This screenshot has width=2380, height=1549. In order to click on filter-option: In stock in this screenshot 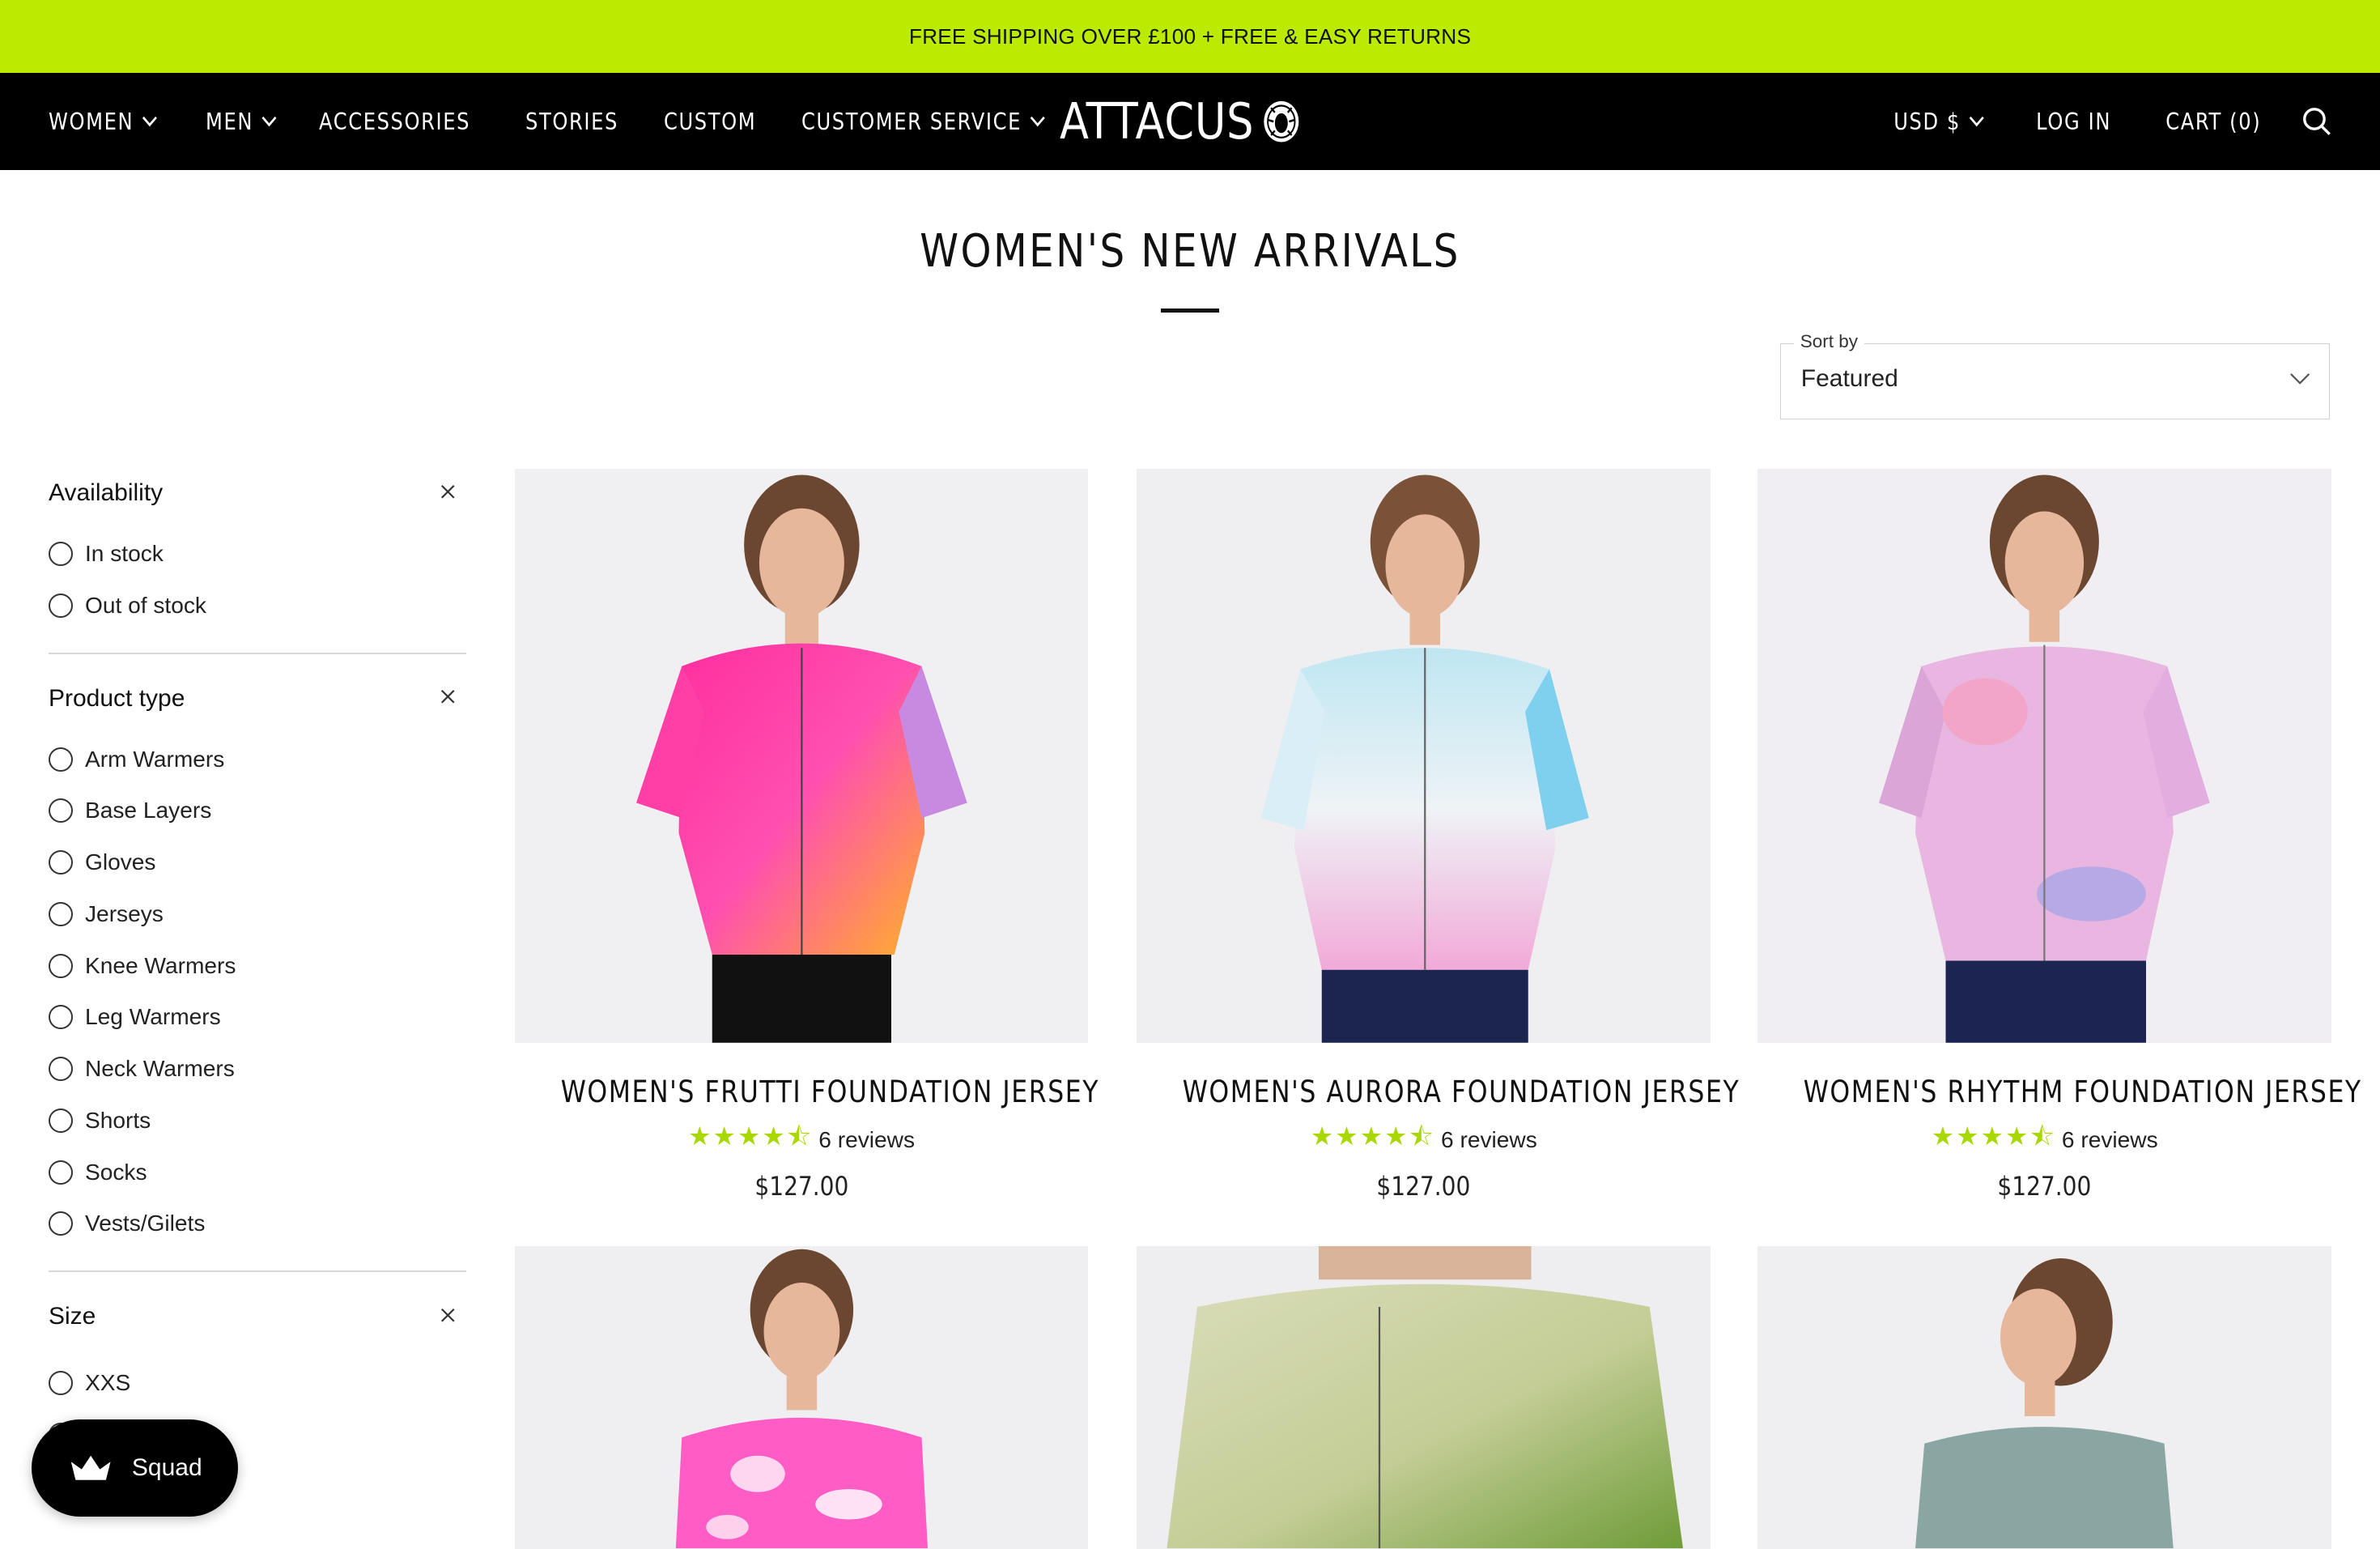, I will do `click(258, 555)`.